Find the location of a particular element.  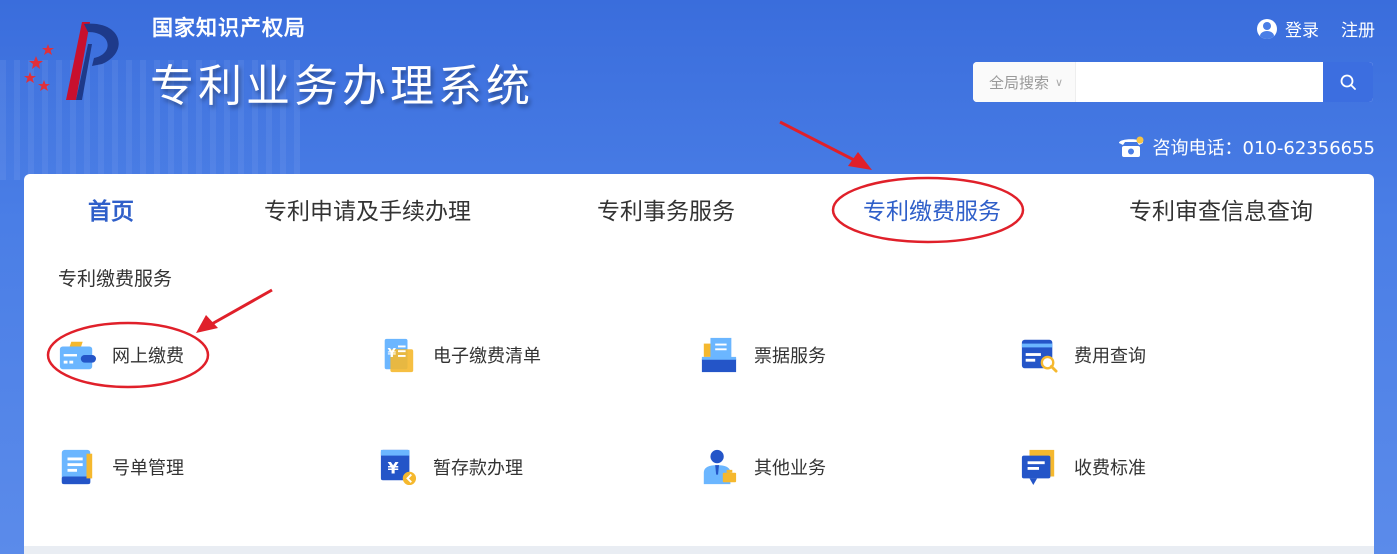

nav-home: 首页 is located at coordinates (111, 209).